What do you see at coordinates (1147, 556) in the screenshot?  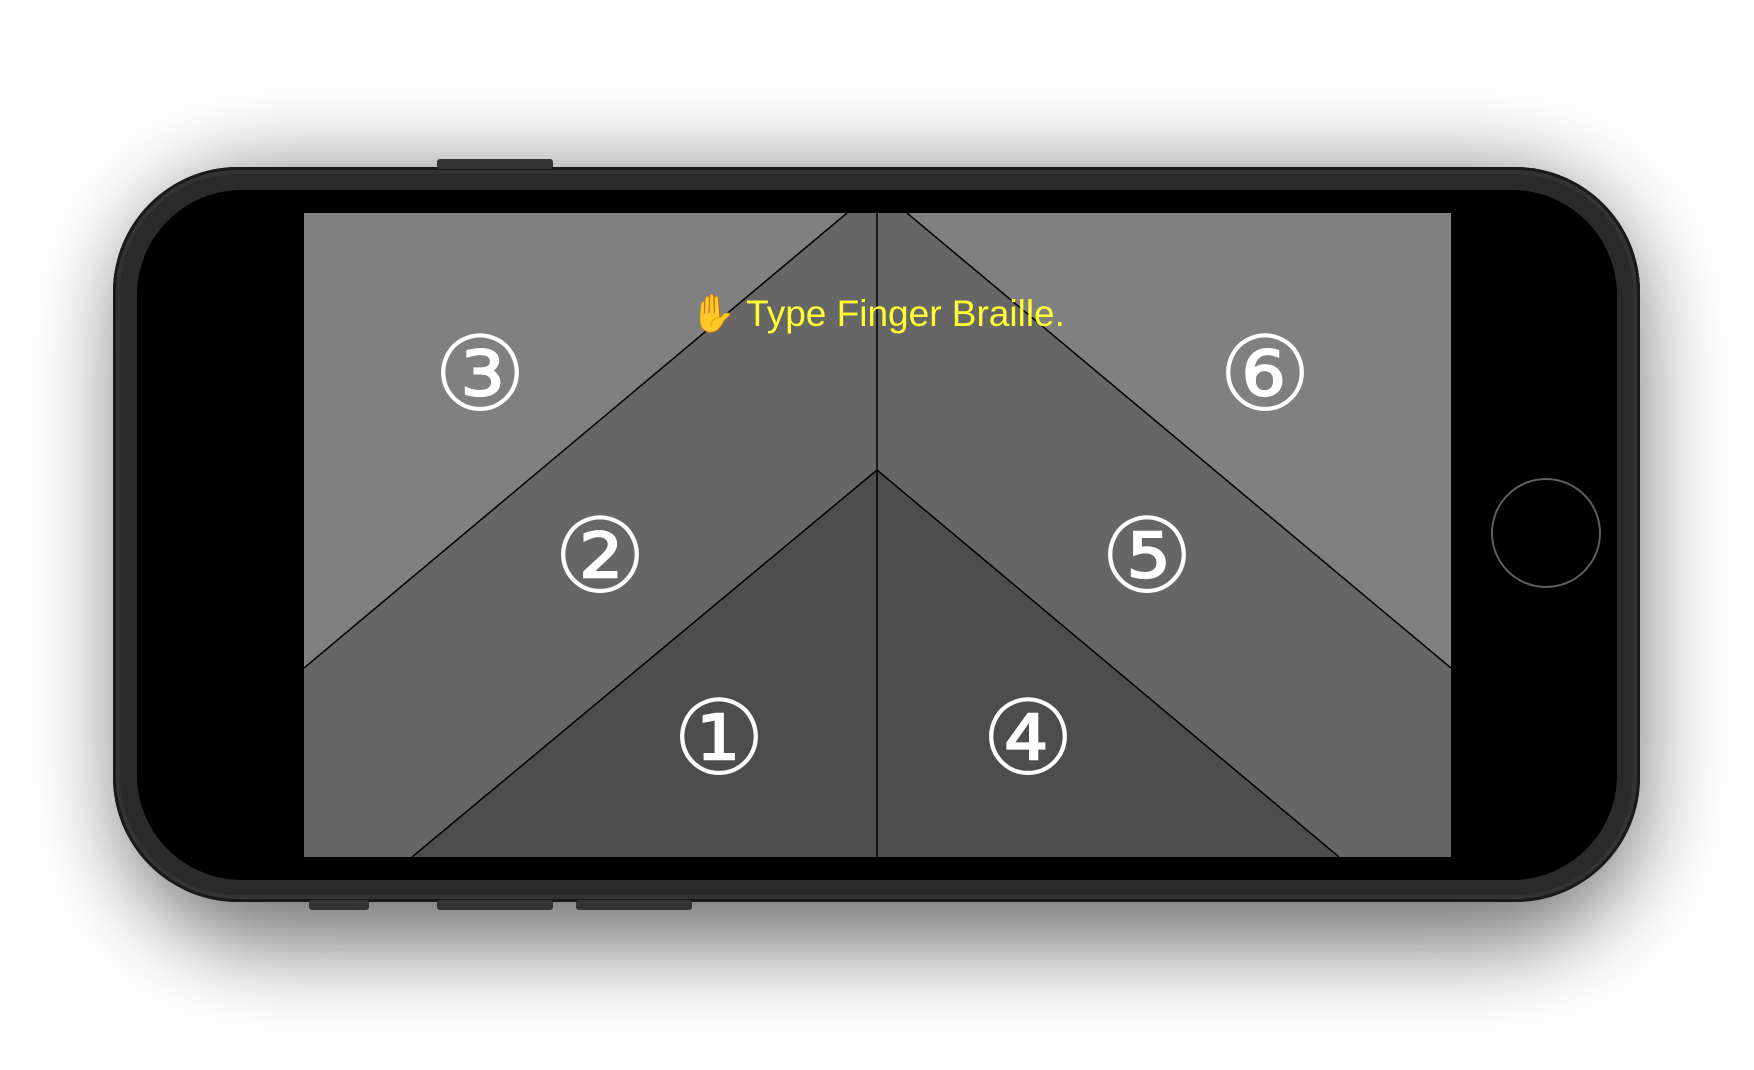 I see `dot-5-button: ⑤` at bounding box center [1147, 556].